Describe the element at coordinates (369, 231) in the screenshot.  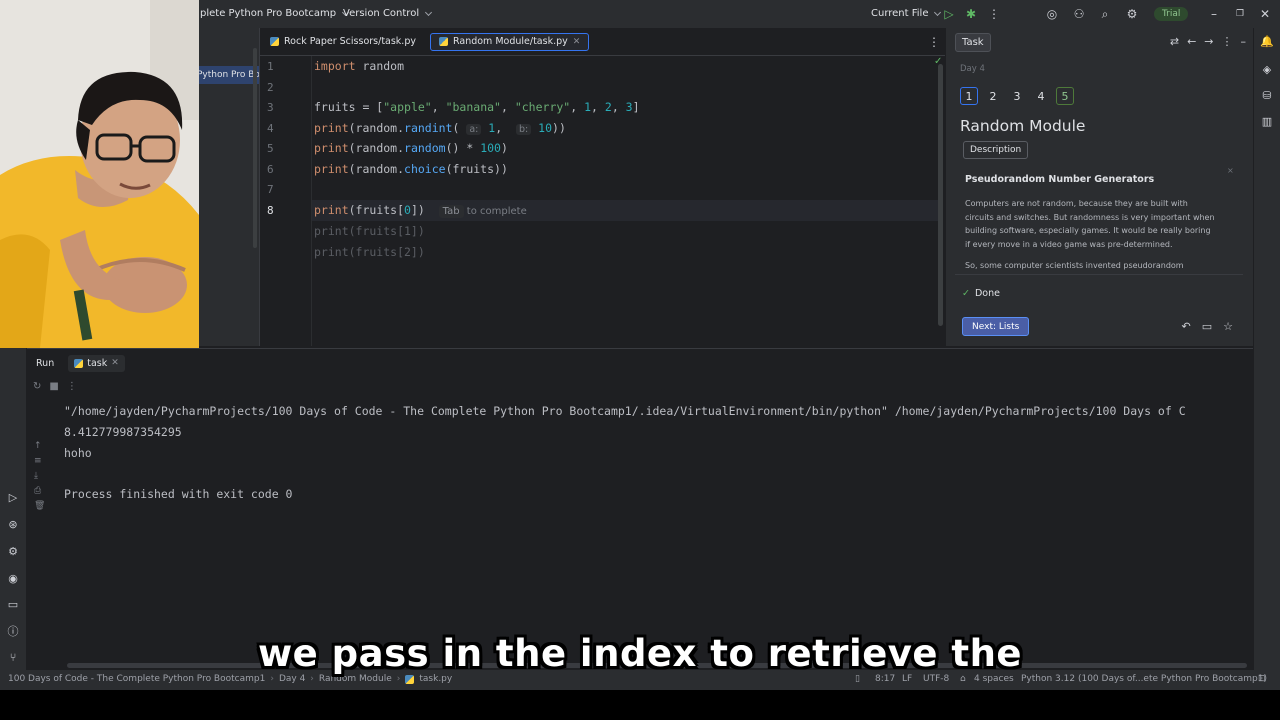
I see `ghost-completion-line: print(fruits[1])` at that location.